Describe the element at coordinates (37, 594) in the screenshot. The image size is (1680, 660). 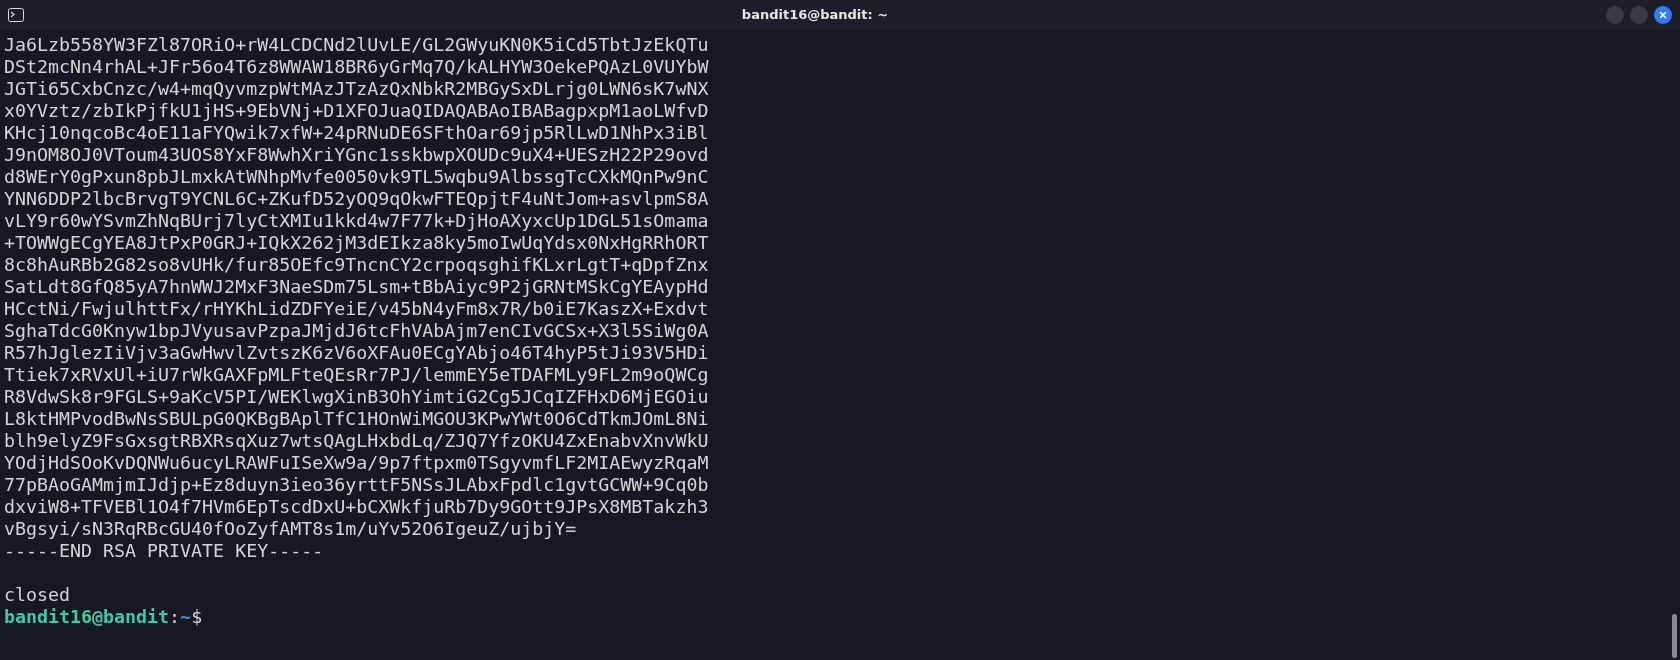
I see `status-text: closed` at that location.